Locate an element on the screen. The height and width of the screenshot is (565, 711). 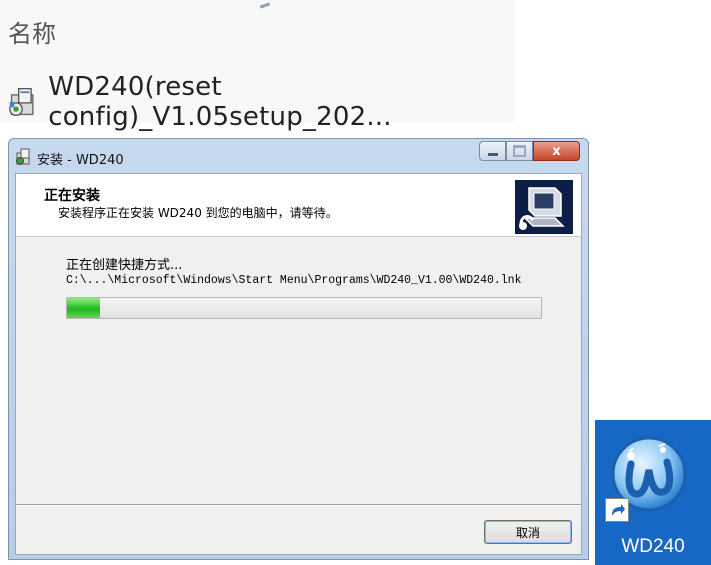
installer-computer-icon is located at coordinates (544, 207).